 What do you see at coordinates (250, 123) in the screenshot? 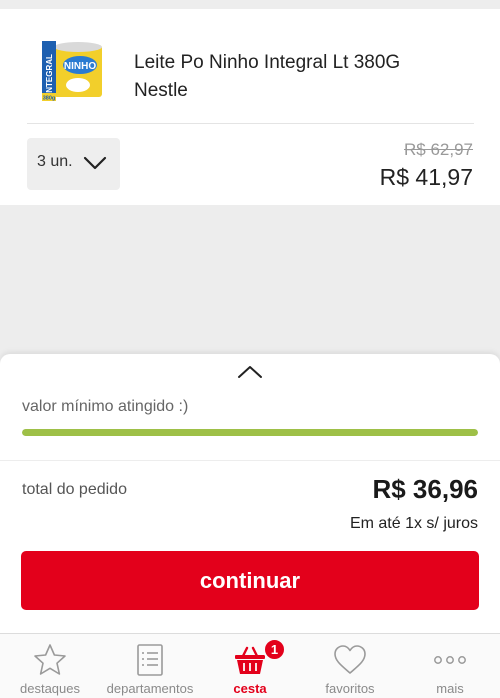
I see `card-divider` at bounding box center [250, 123].